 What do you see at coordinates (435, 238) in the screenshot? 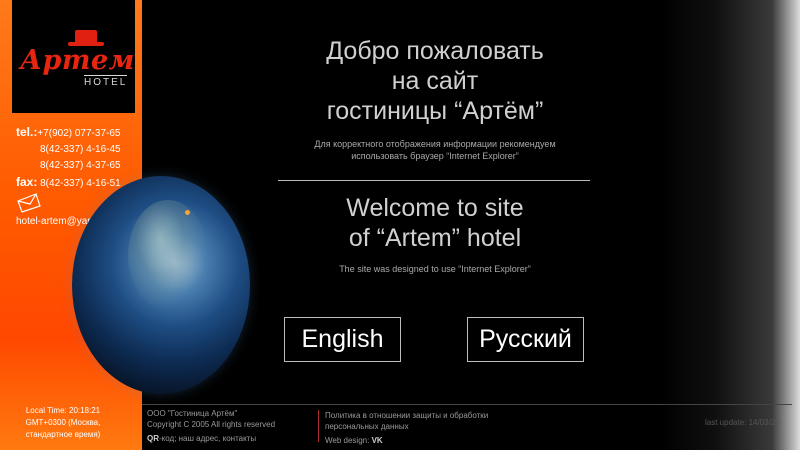
I see `welcome-en-line: of “Artem” hotel` at bounding box center [435, 238].